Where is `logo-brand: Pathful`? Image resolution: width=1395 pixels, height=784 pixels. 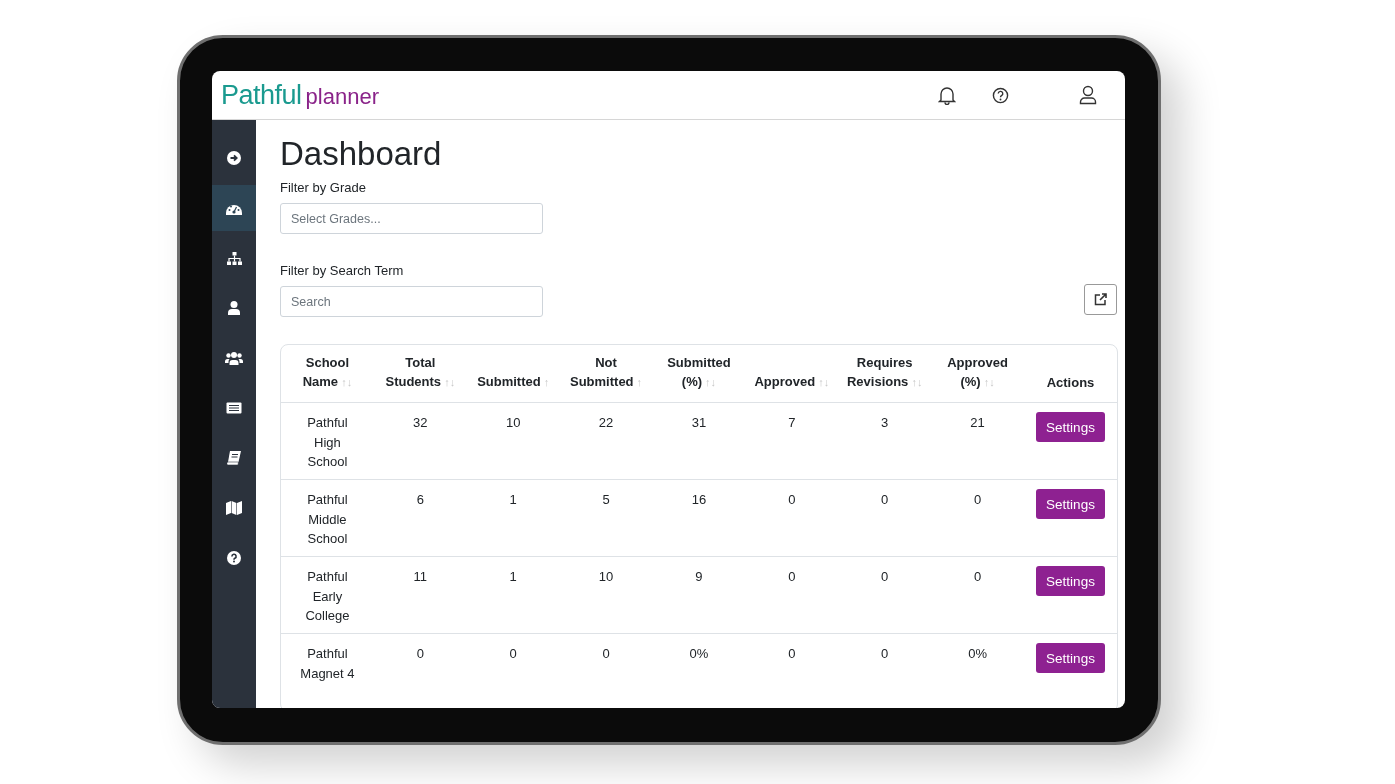 logo-brand: Pathful is located at coordinates (261, 95).